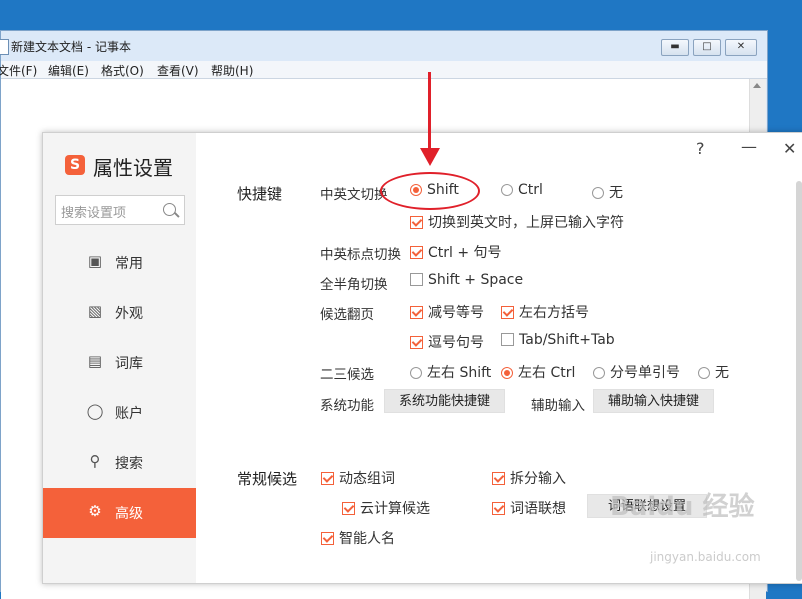  I want to click on sogou-logo-icon: S, so click(75, 165).